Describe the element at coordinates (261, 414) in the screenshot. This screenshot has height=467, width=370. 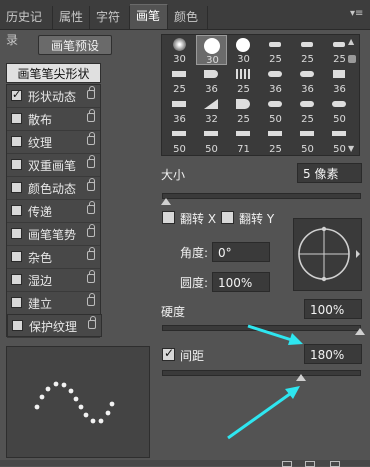
I see `arrow-to-spacing-thumb` at that location.